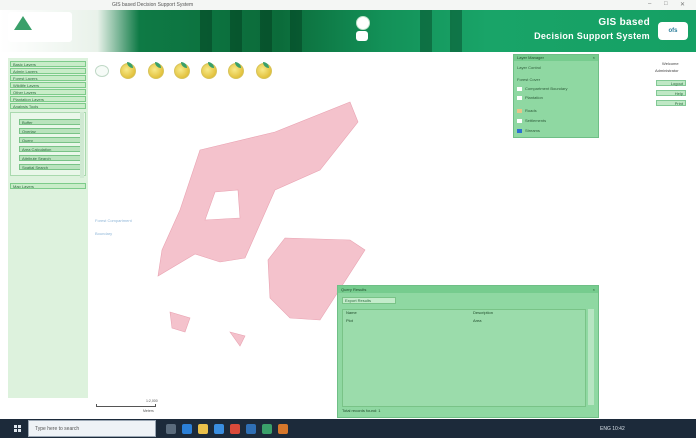  I want to click on zoom-in-icon, so click(128, 70).